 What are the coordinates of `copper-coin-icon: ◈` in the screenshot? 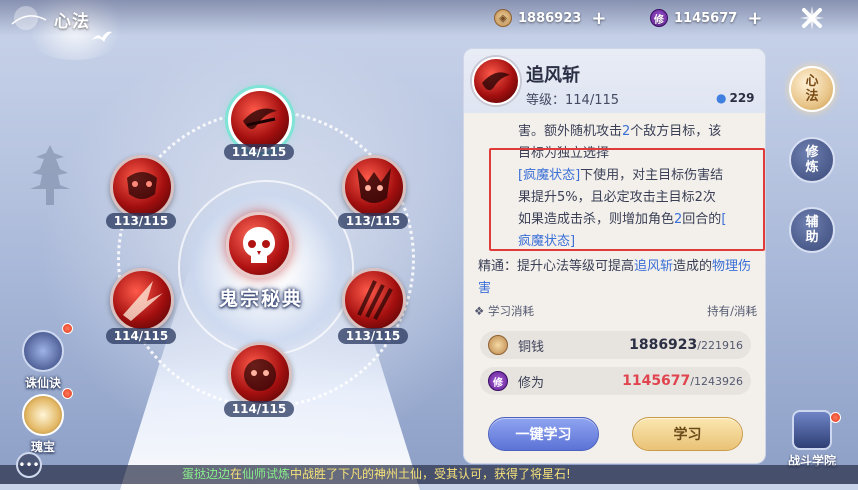 It's located at (503, 18).